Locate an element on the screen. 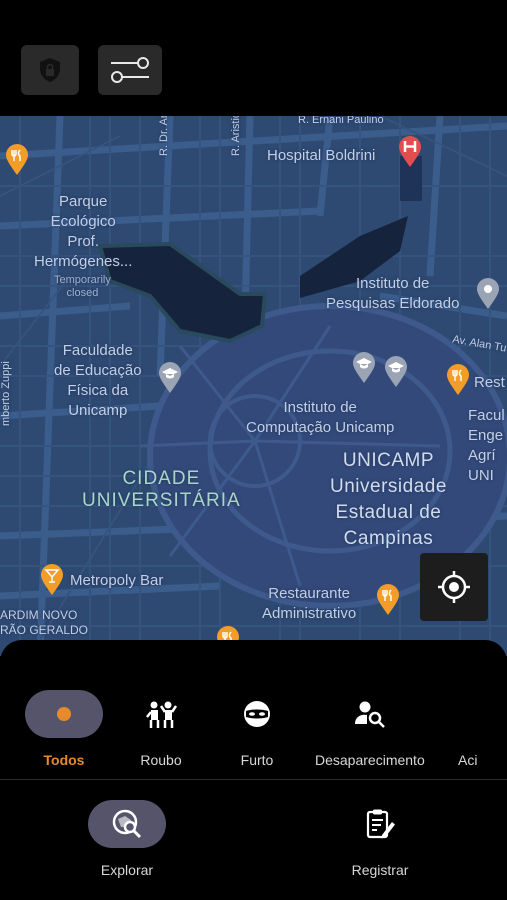  filter-button is located at coordinates (130, 70).